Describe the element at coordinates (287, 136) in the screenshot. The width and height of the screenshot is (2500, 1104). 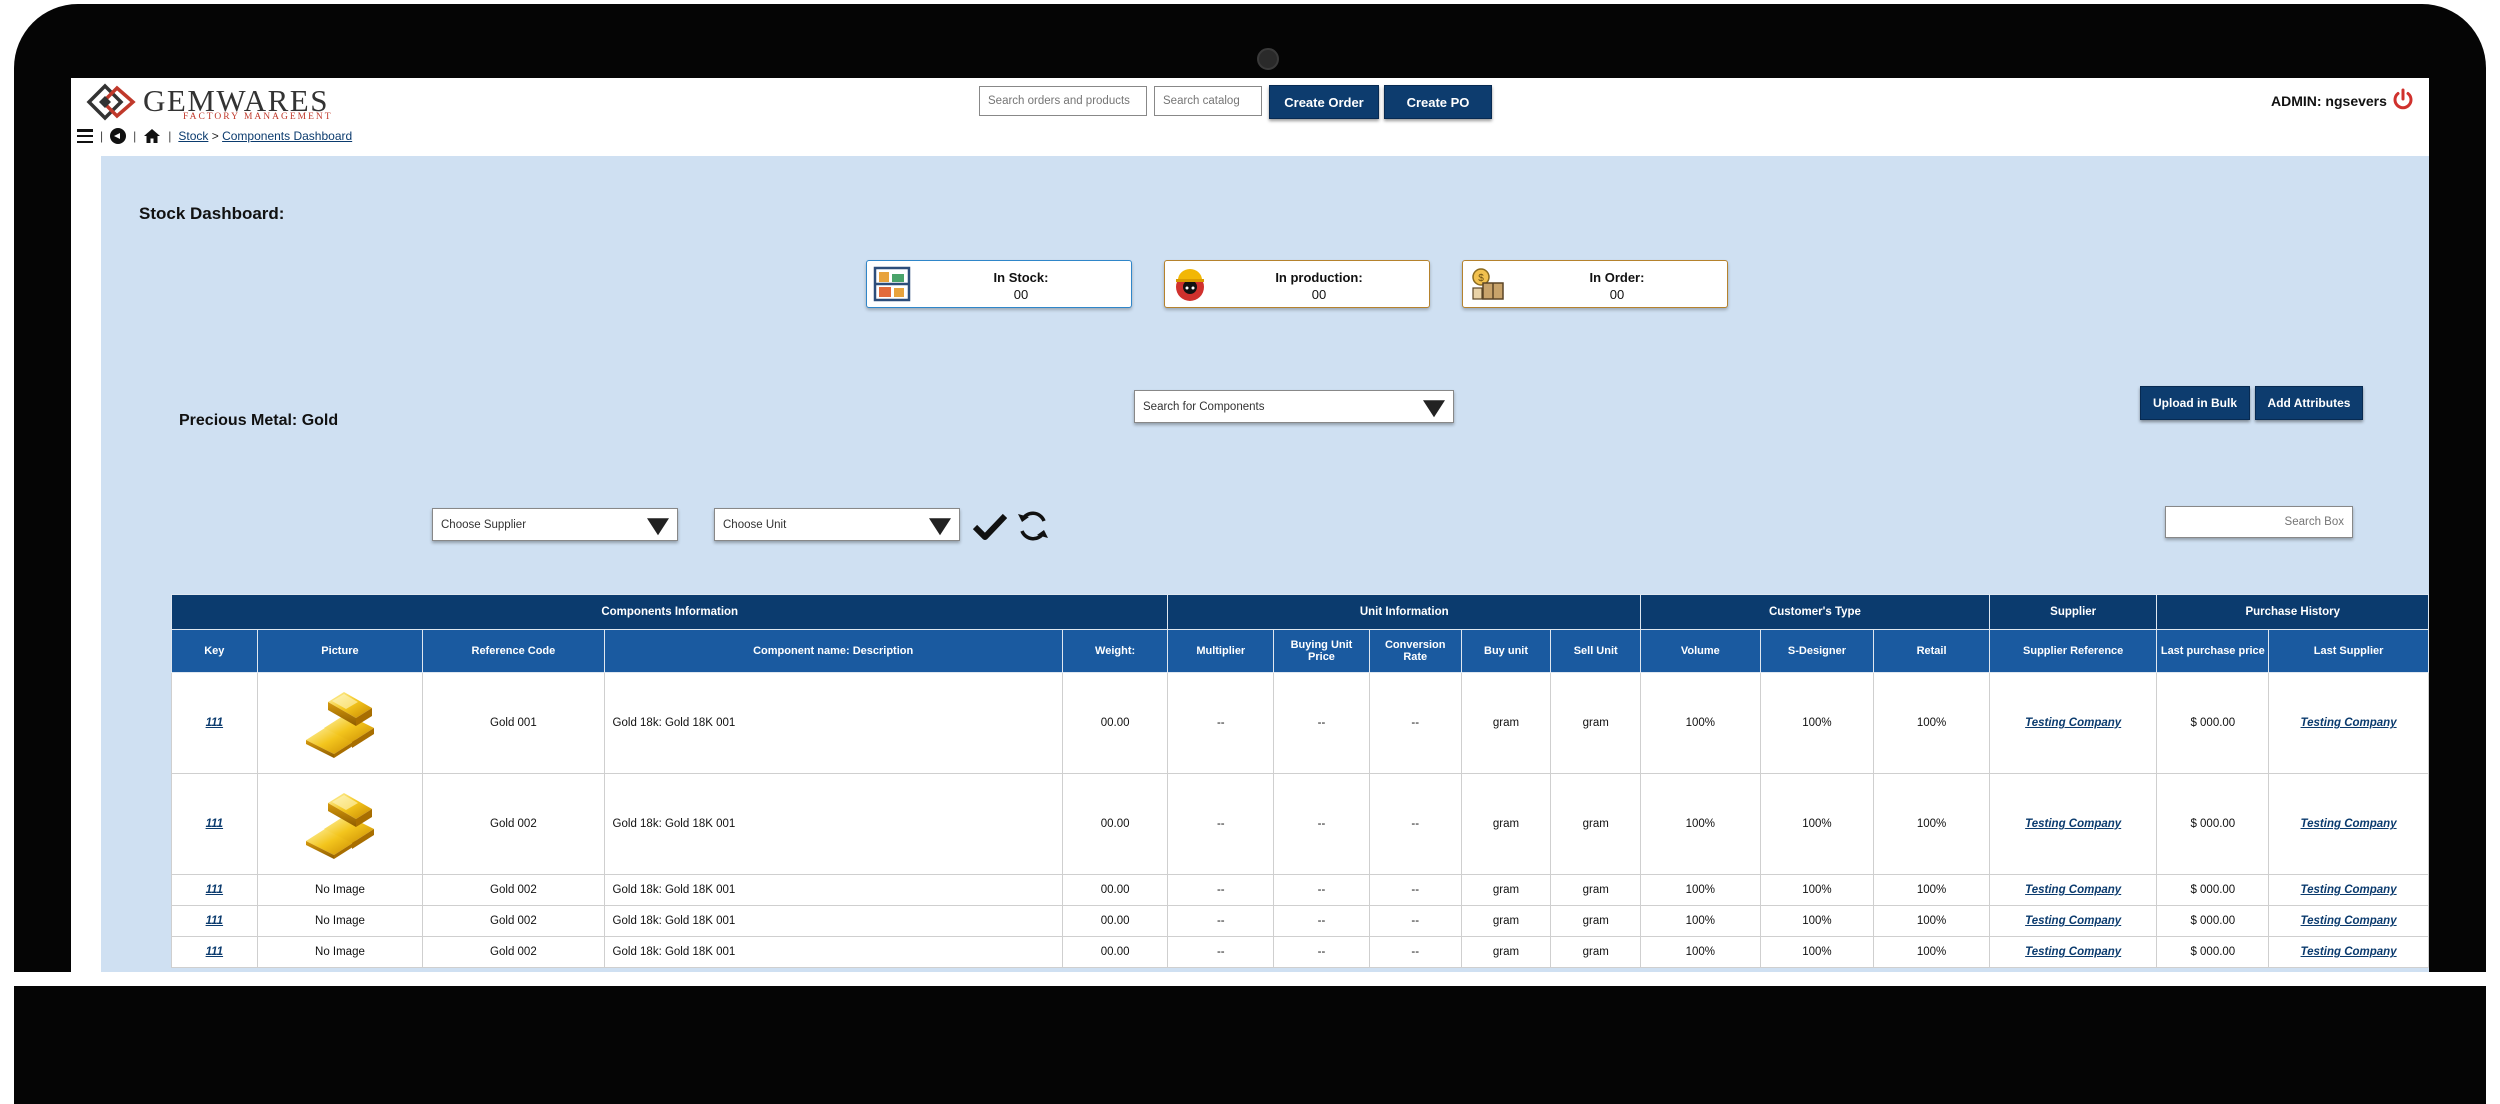
I see `breadcrumb-components-link: Components Dashboard` at that location.